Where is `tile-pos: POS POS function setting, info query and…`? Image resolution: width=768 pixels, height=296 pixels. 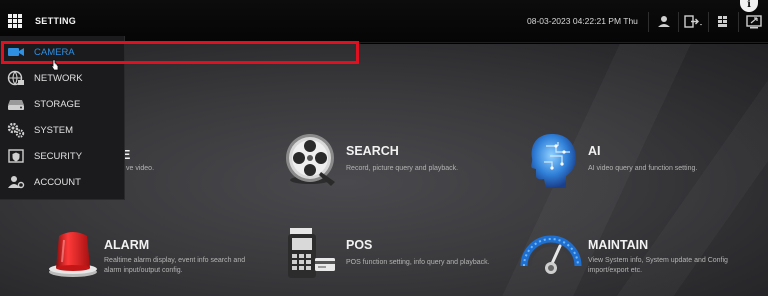 tile-pos: POS POS function setting, info query and… is located at coordinates (402, 259).